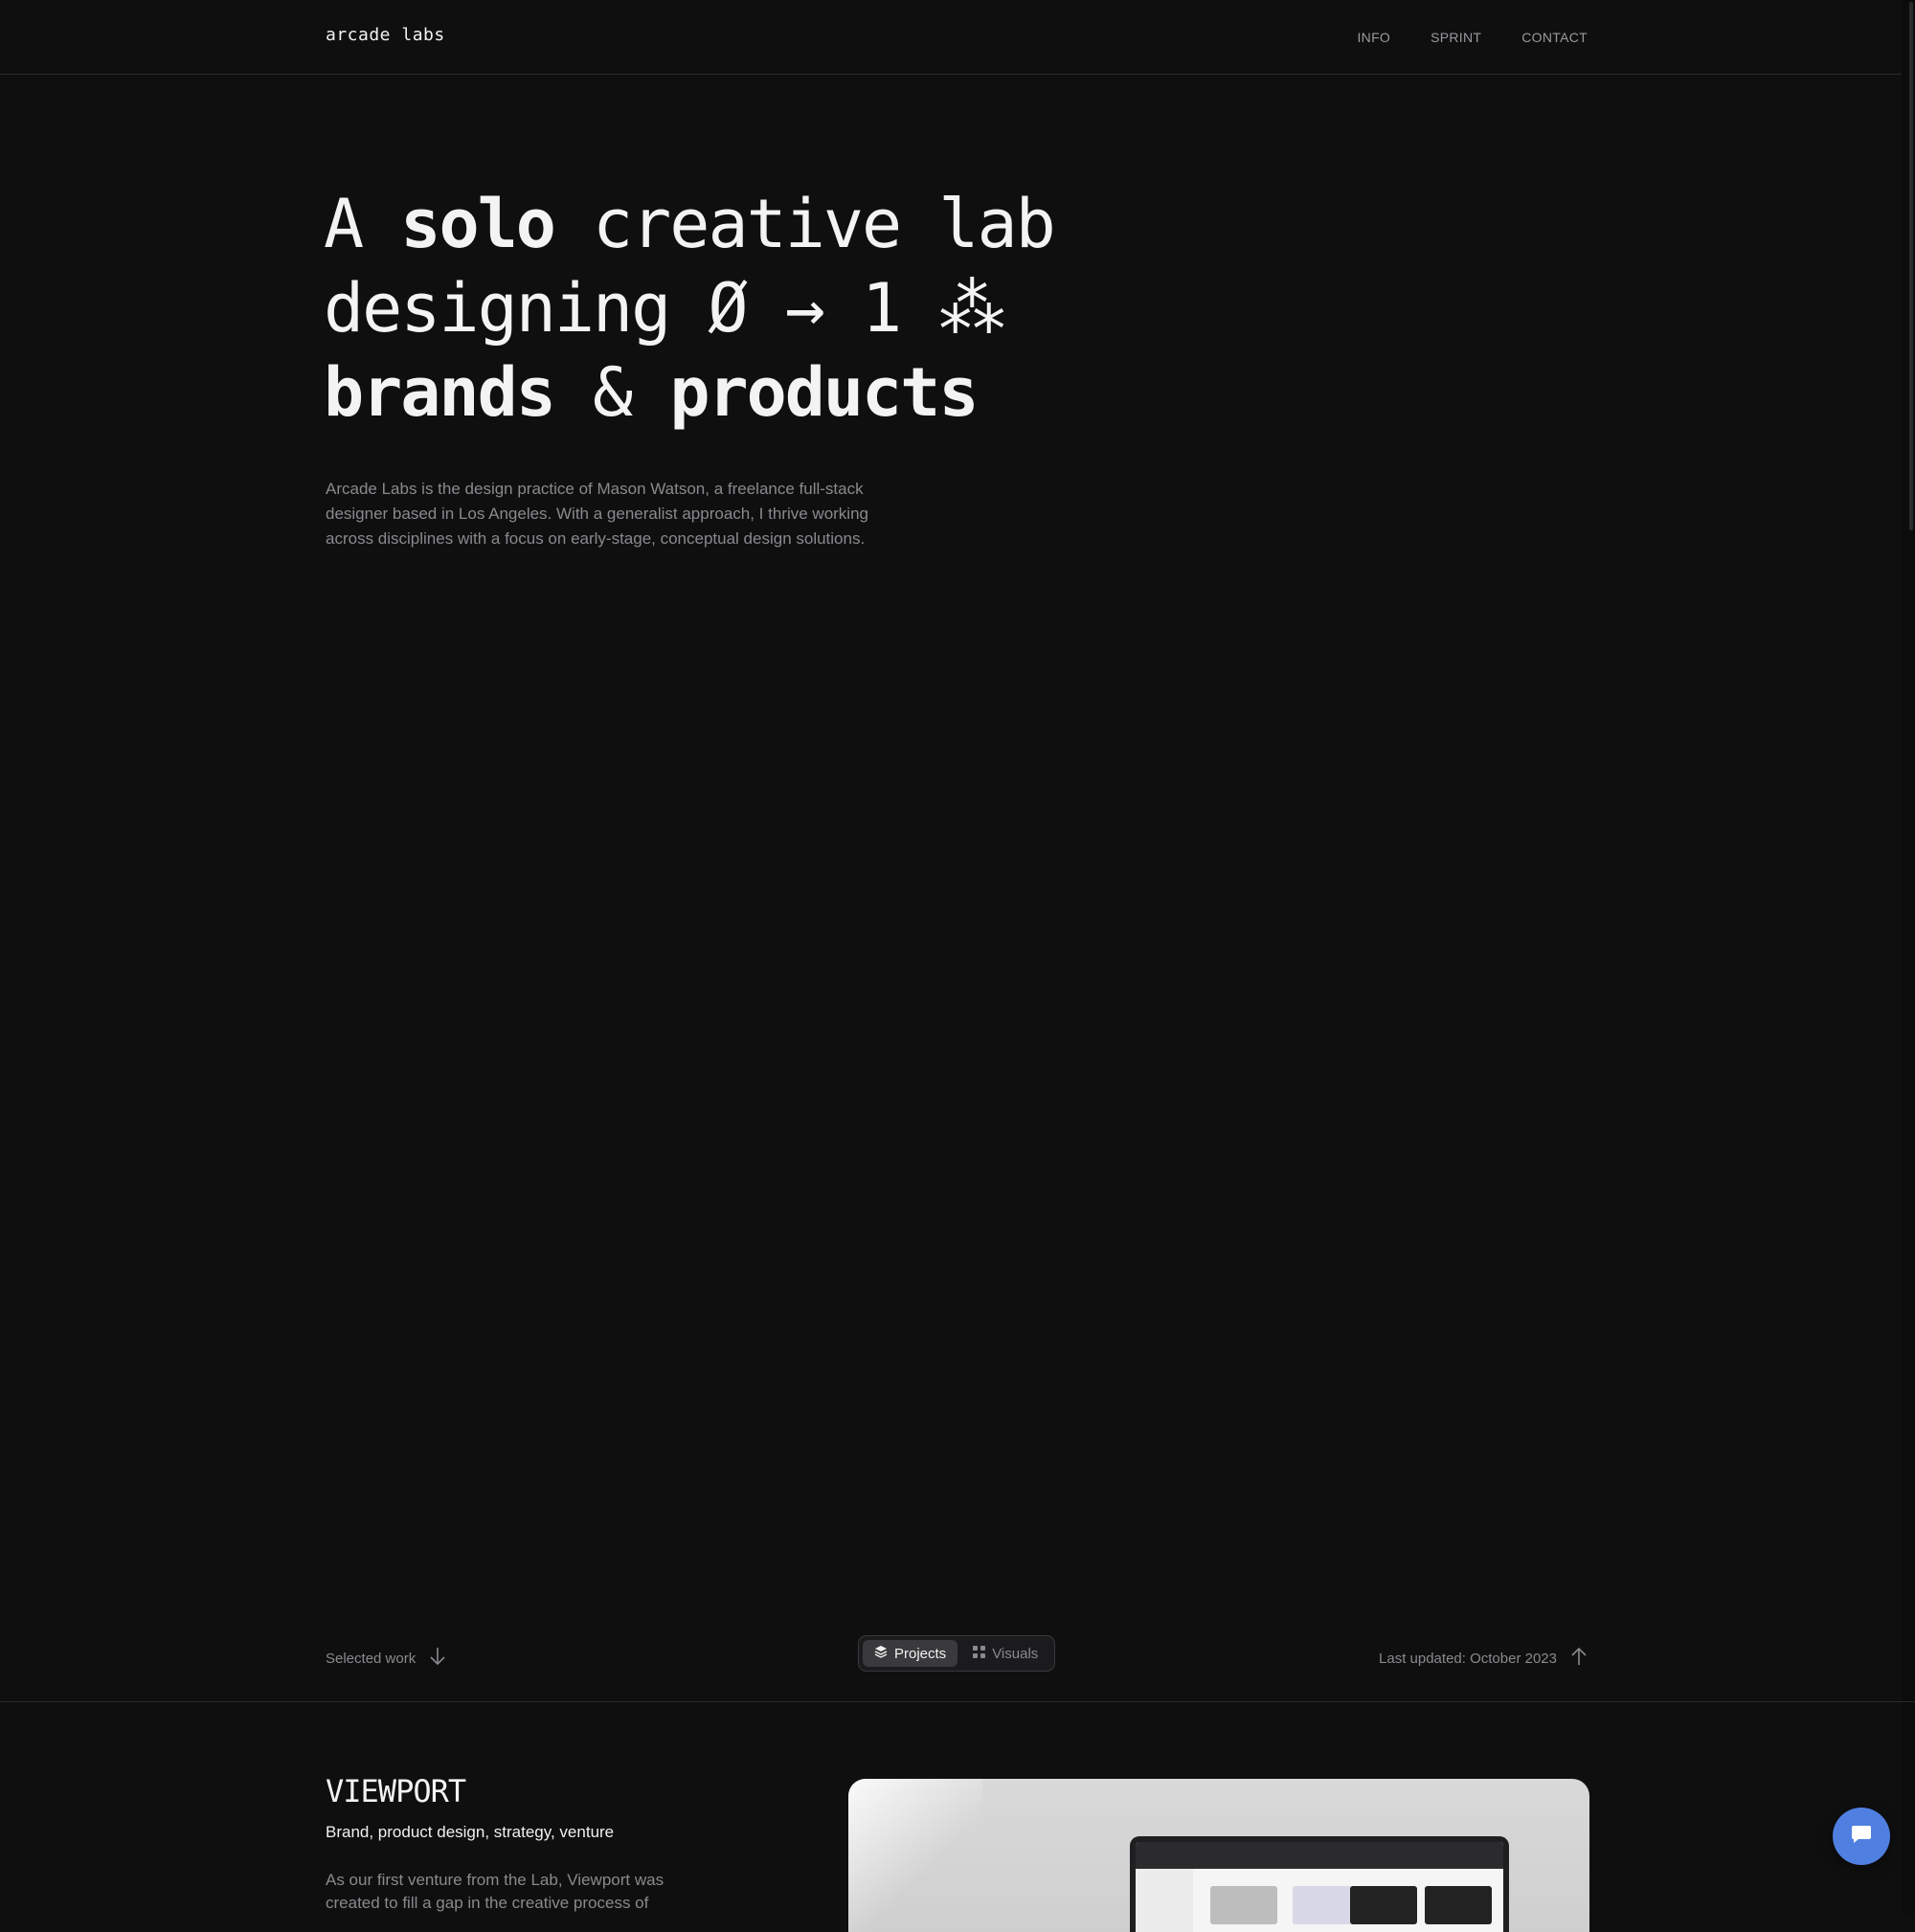  What do you see at coordinates (958, 38) in the screenshot?
I see `site-header: arcade labs INFO SPRINT CONTACT` at bounding box center [958, 38].